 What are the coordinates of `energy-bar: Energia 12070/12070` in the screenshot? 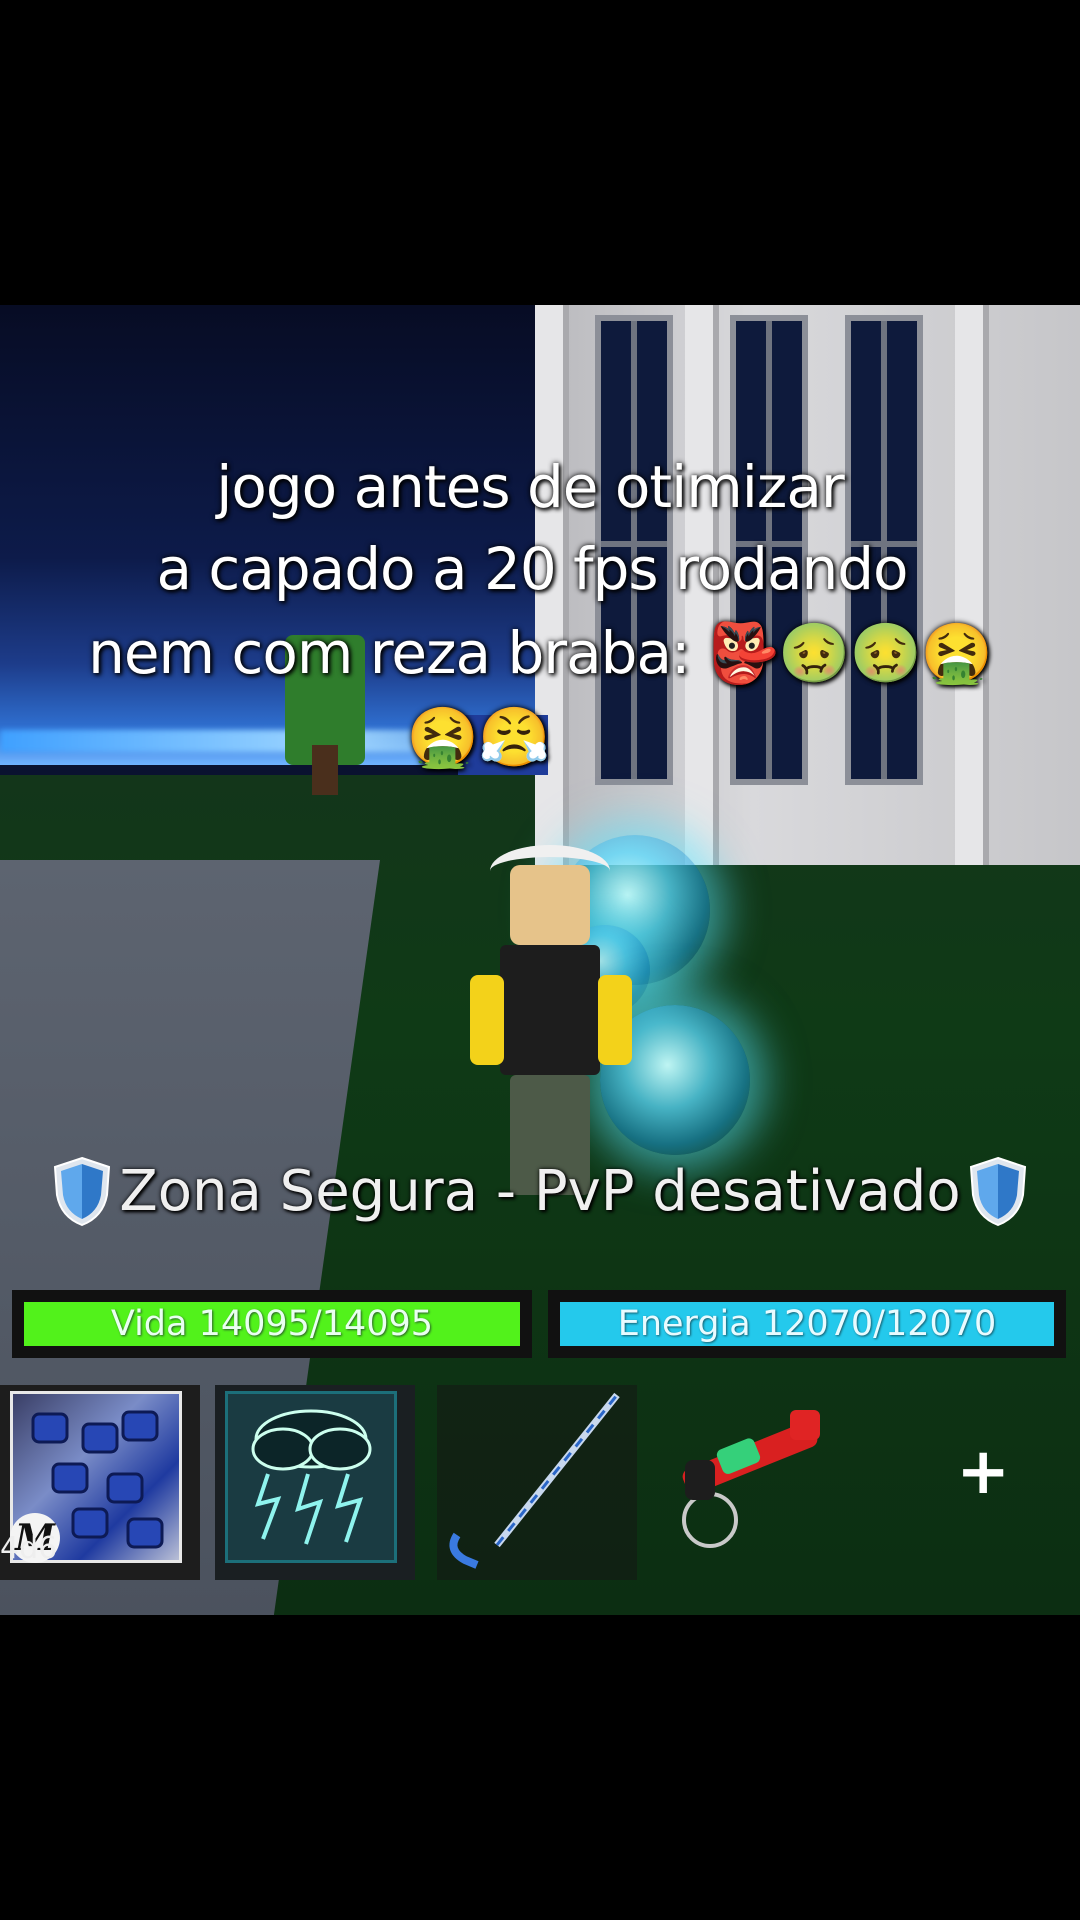 It's located at (807, 1324).